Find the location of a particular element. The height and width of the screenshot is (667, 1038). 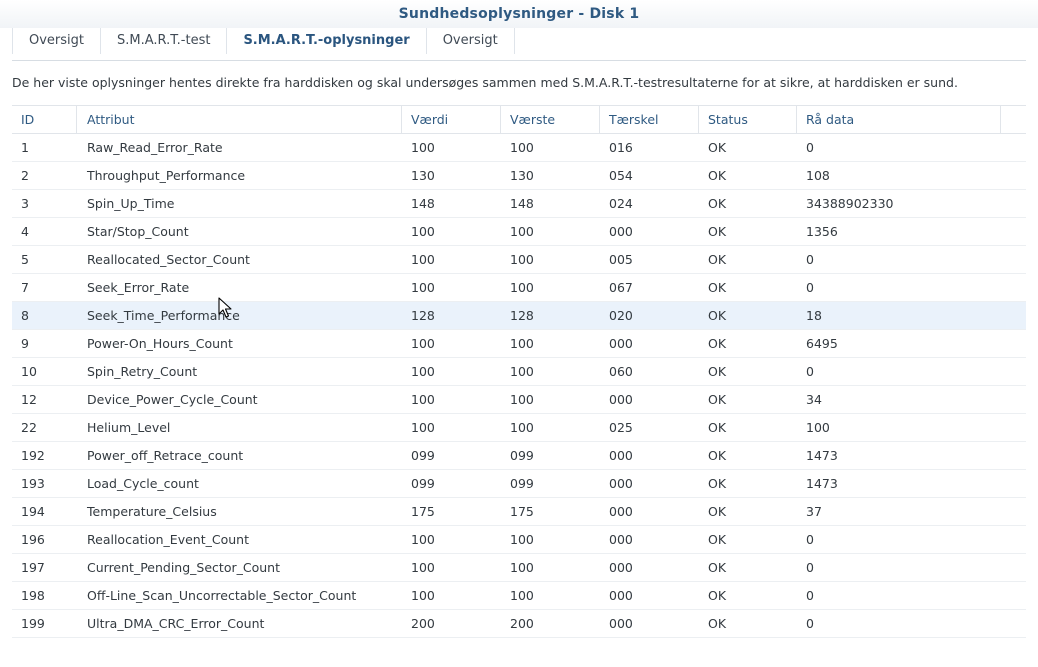

cell-threshold: 067 is located at coordinates (621, 287).